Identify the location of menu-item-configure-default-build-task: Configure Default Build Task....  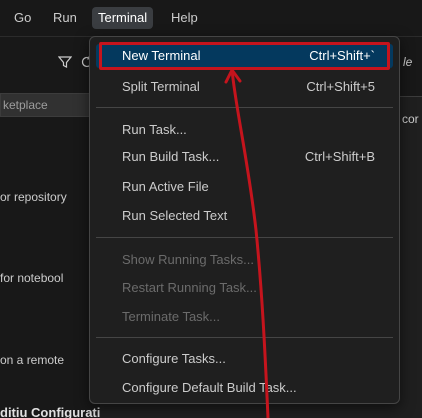
(244, 388).